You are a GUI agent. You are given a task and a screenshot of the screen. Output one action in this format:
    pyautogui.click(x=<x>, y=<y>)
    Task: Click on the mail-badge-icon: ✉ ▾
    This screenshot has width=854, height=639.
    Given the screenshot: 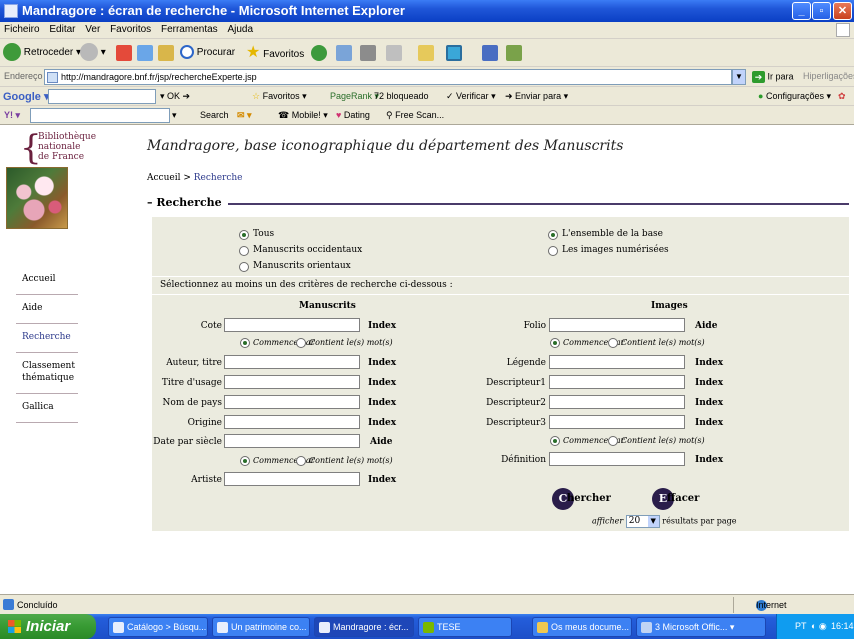 What is the action you would take?
    pyautogui.click(x=244, y=115)
    